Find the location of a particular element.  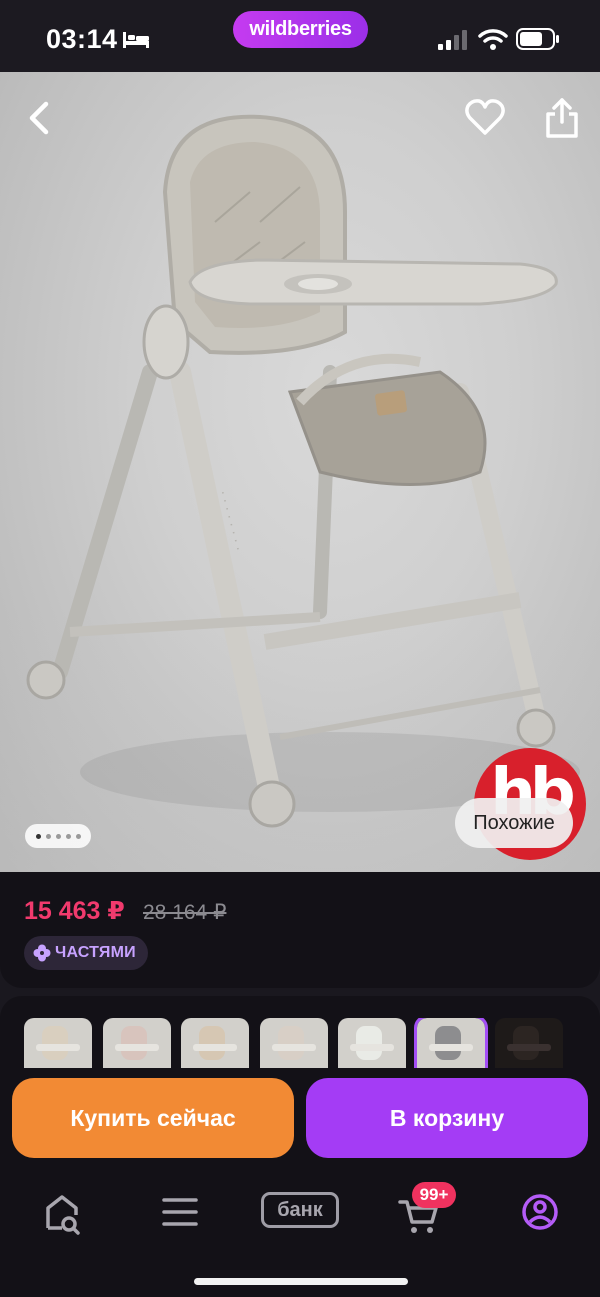

status-time: 03:14 is located at coordinates (82, 39).